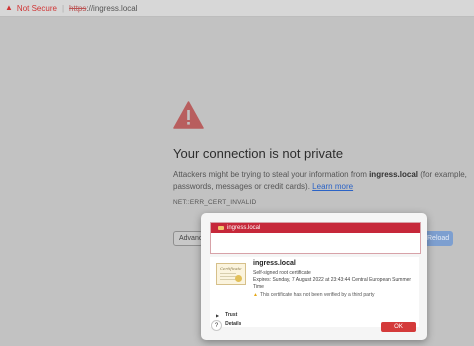 The width and height of the screenshot is (474, 346). Describe the element at coordinates (218, 315) in the screenshot. I see `disclosure-triangle-icon: ▶` at that location.